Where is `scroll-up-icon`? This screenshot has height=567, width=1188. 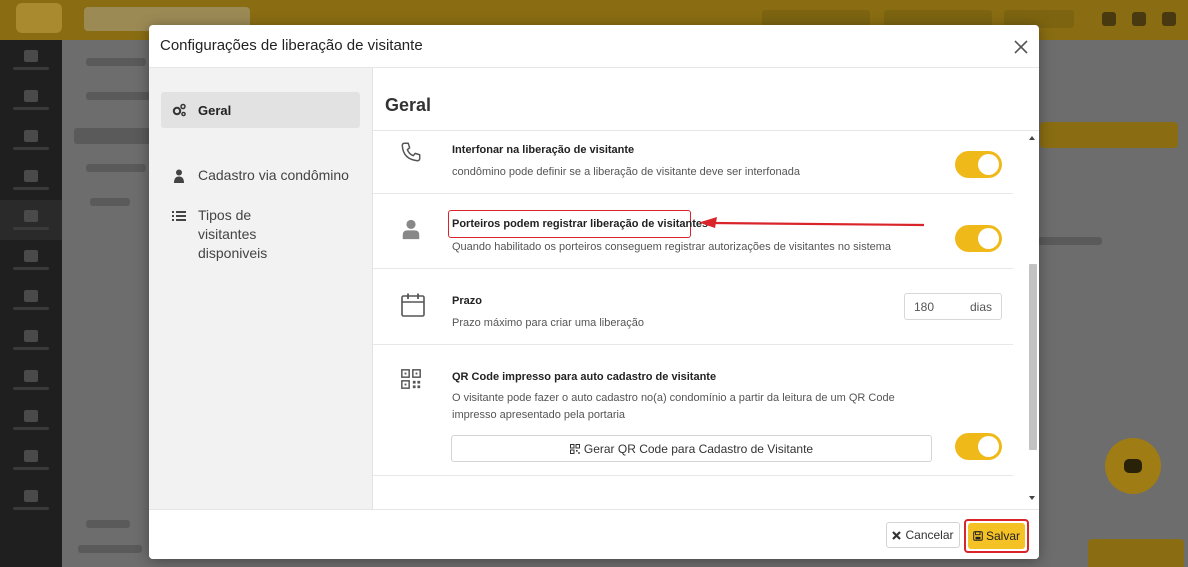
scroll-up-icon is located at coordinates (1032, 138).